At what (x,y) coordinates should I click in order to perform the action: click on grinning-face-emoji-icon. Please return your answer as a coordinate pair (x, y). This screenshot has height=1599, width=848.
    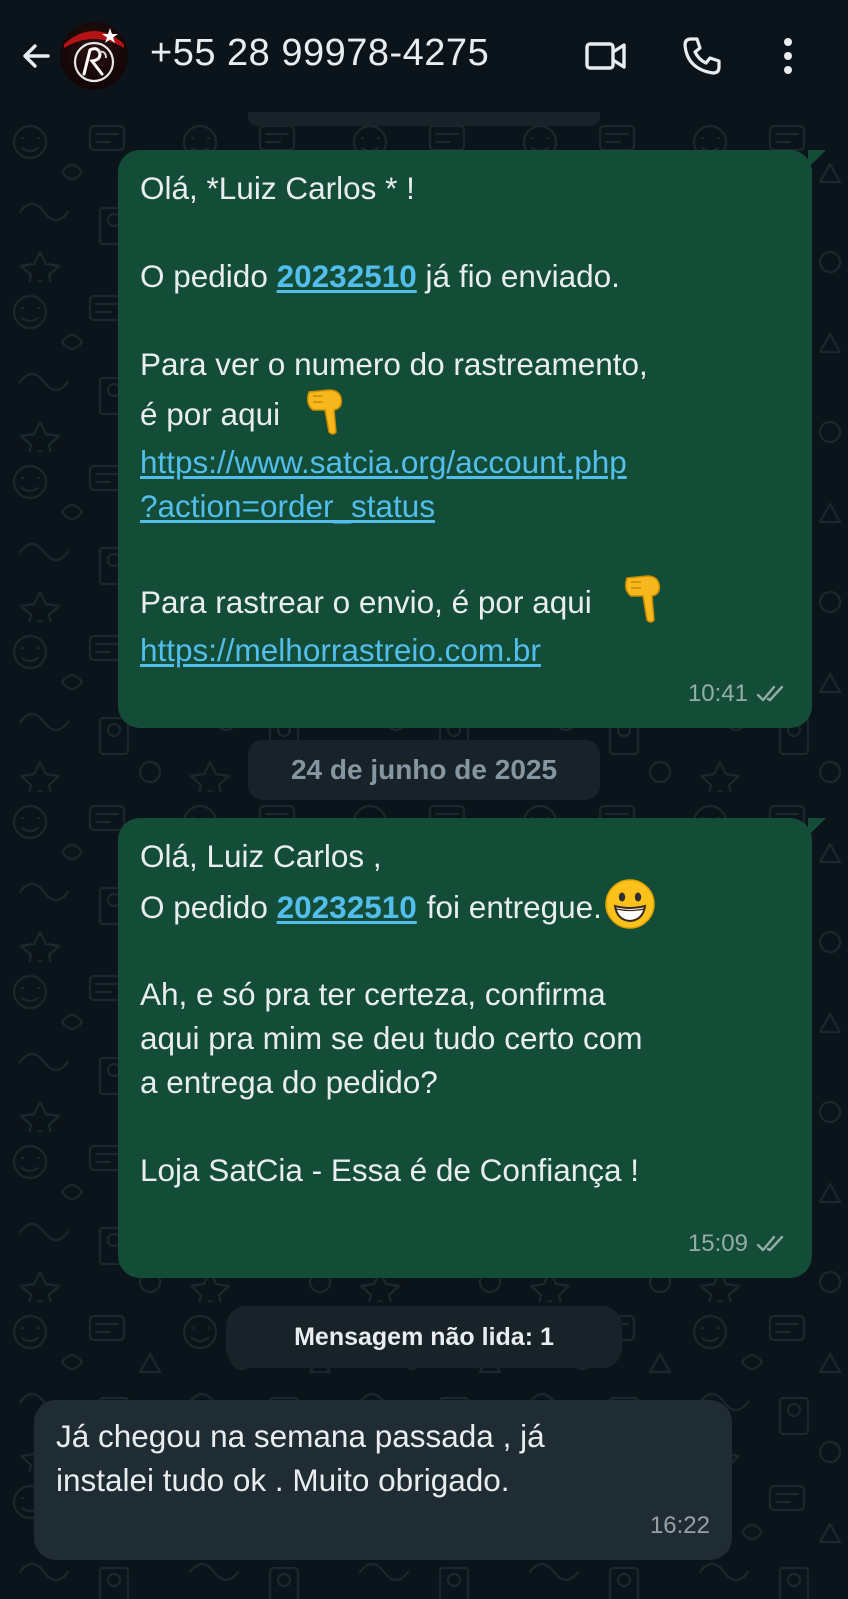
    Looking at the image, I should click on (630, 909).